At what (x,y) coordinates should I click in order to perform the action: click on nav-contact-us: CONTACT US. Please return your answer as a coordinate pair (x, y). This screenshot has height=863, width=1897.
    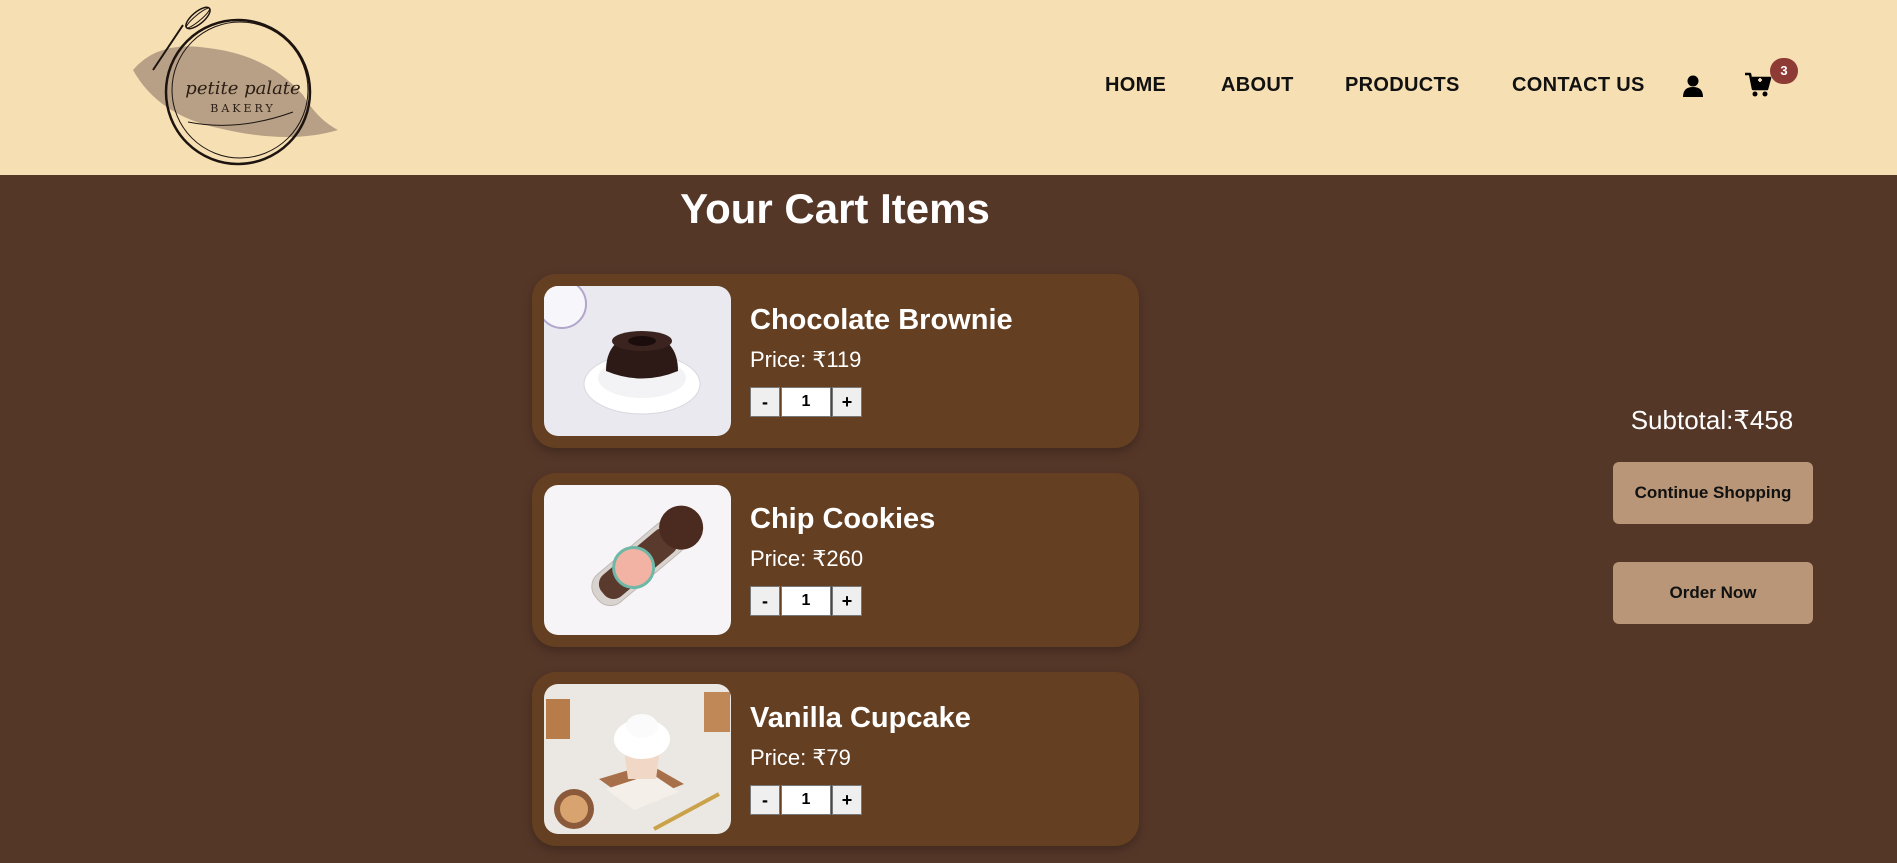
    Looking at the image, I should click on (1578, 85).